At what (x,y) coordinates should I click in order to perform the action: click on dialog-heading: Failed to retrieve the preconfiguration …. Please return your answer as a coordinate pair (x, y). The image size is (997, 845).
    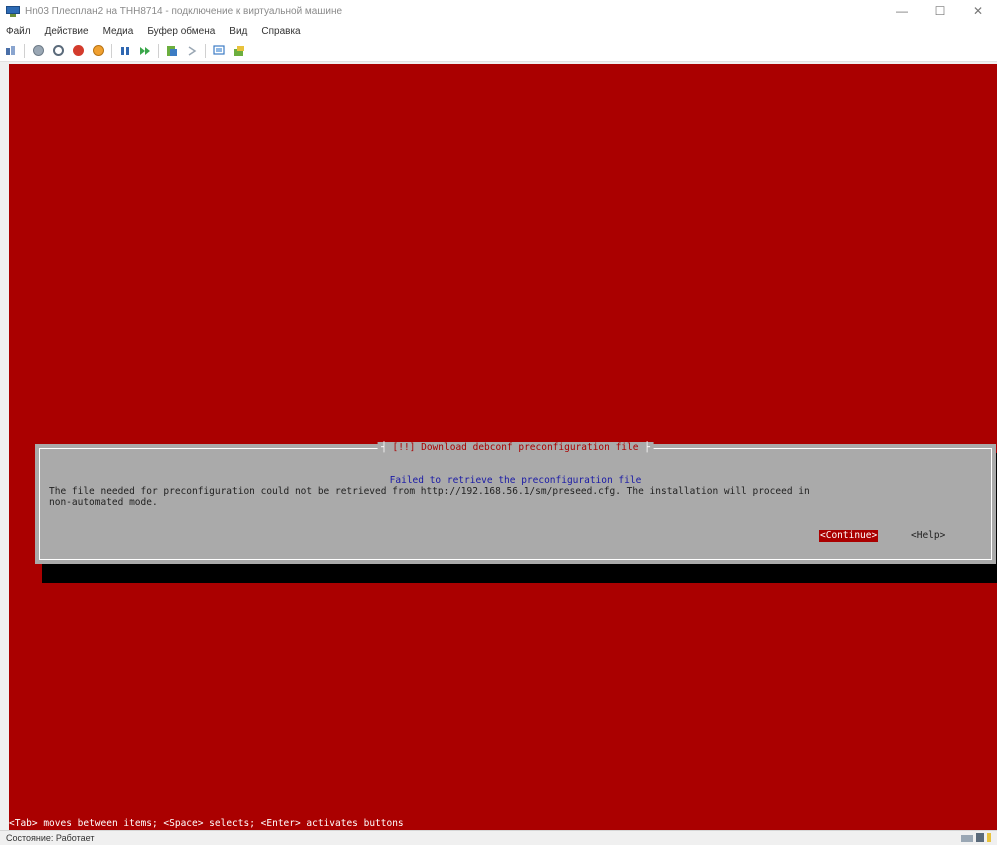
    Looking at the image, I should click on (515, 480).